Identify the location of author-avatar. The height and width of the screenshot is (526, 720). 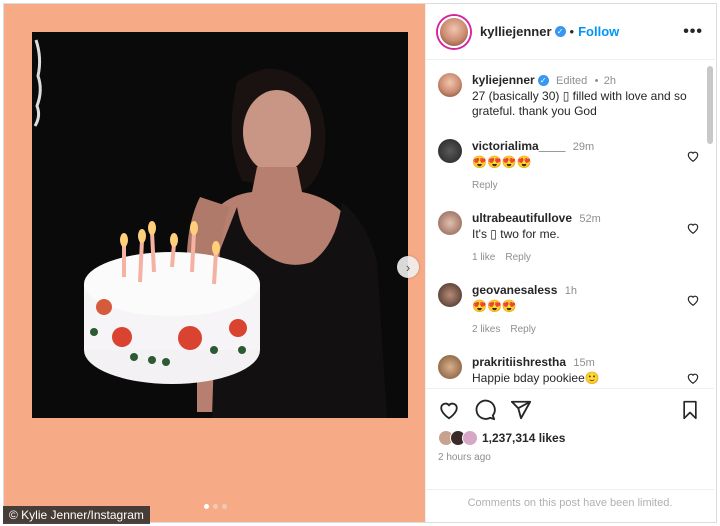
(454, 31).